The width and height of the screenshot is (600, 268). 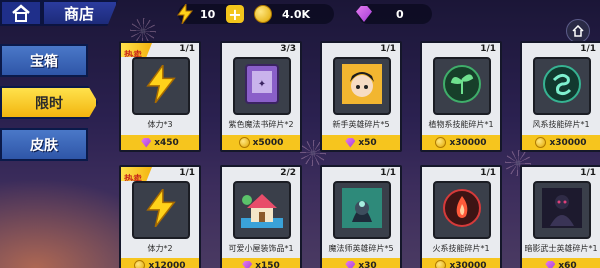 I want to click on buy-button: x450, so click(x=160, y=142).